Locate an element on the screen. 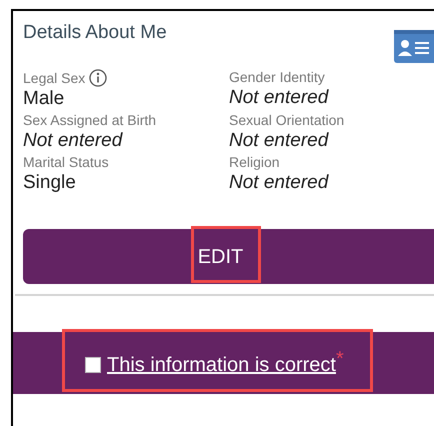  field-label: Sex Assigned at Birth is located at coordinates (89, 120).